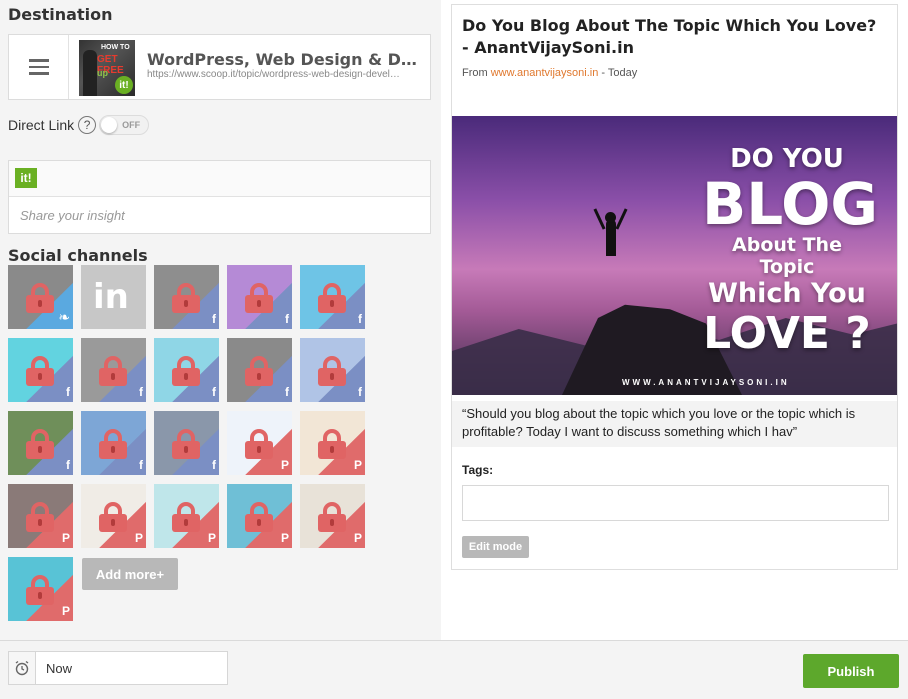 The height and width of the screenshot is (699, 908). What do you see at coordinates (26, 178) in the screenshot?
I see `scoopit-logo-icon: it!` at bounding box center [26, 178].